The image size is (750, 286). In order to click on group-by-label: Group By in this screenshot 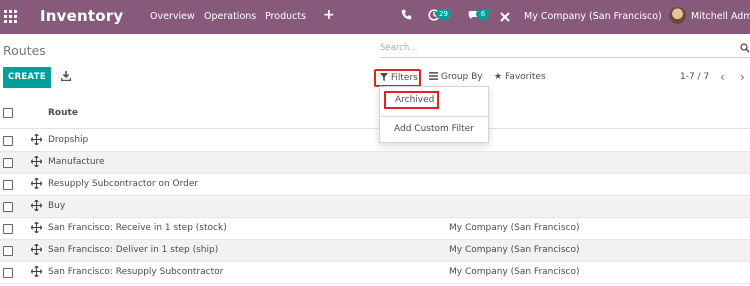, I will do `click(461, 77)`.